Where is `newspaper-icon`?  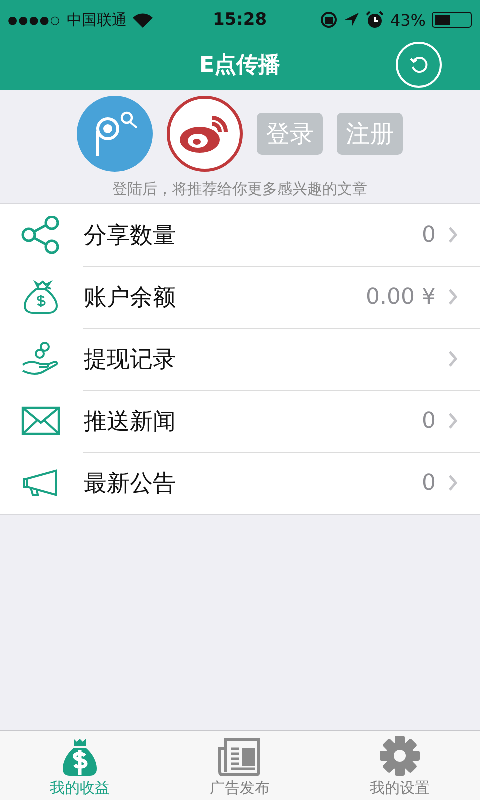 newspaper-icon is located at coordinates (240, 757).